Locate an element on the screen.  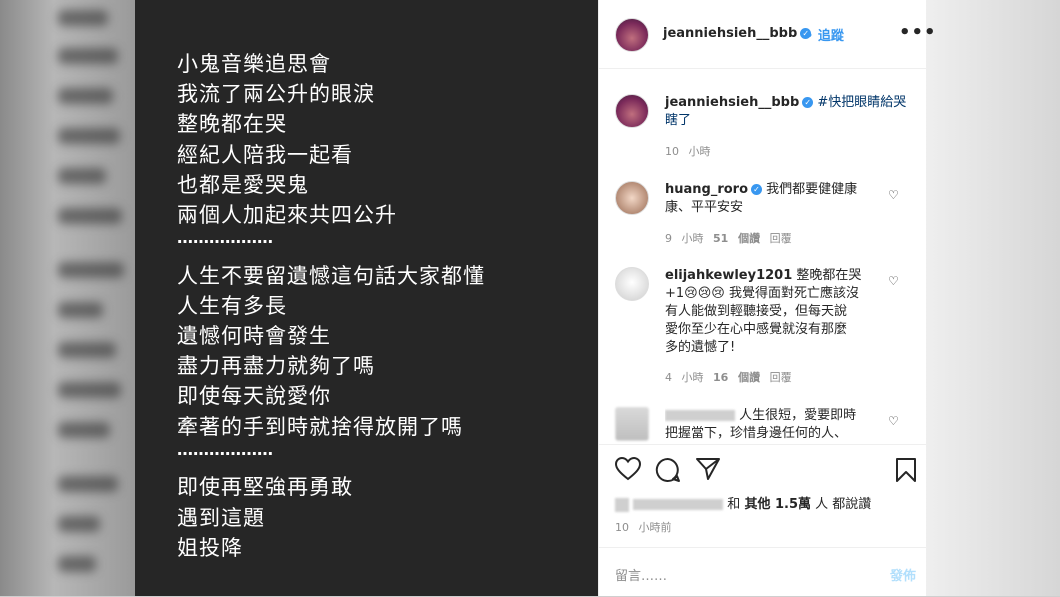
likes-and-label: 和 is located at coordinates (734, 504).